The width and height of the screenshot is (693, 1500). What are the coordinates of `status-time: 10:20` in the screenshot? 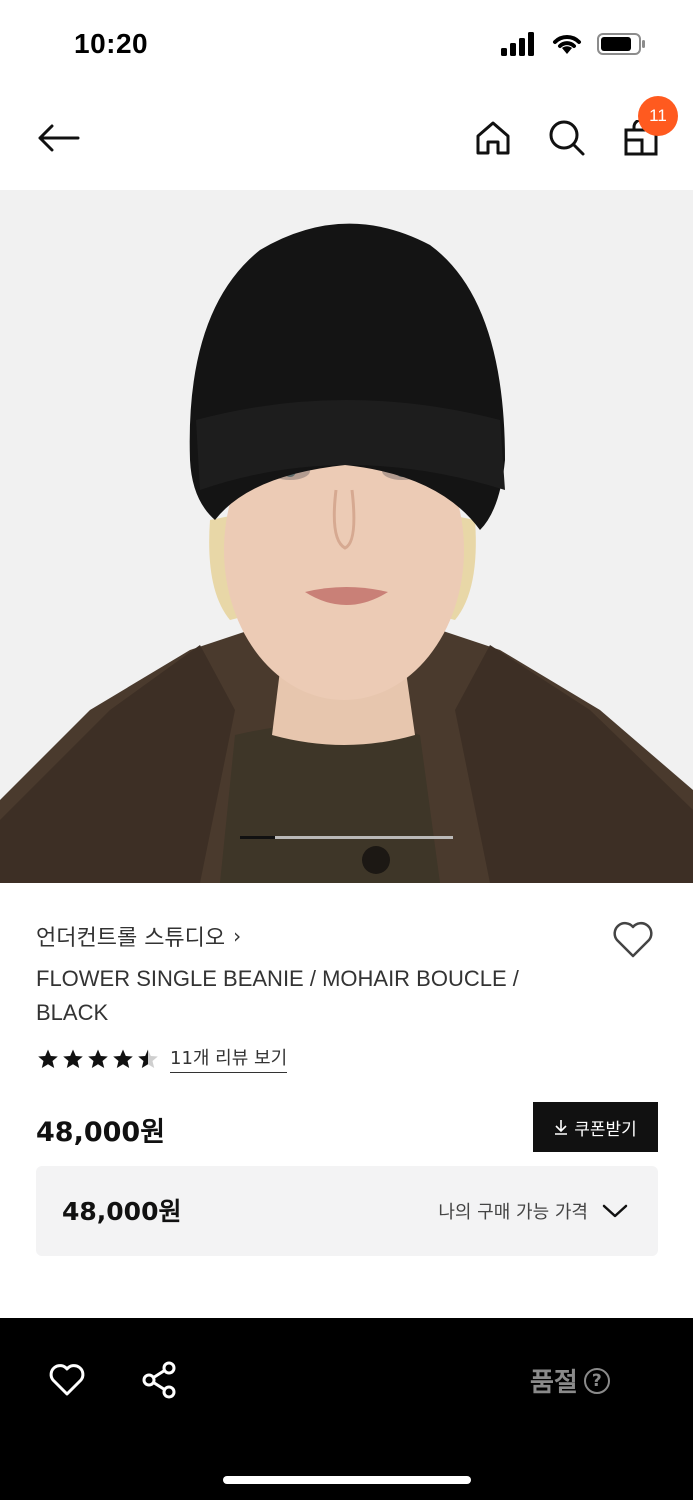 It's located at (111, 43).